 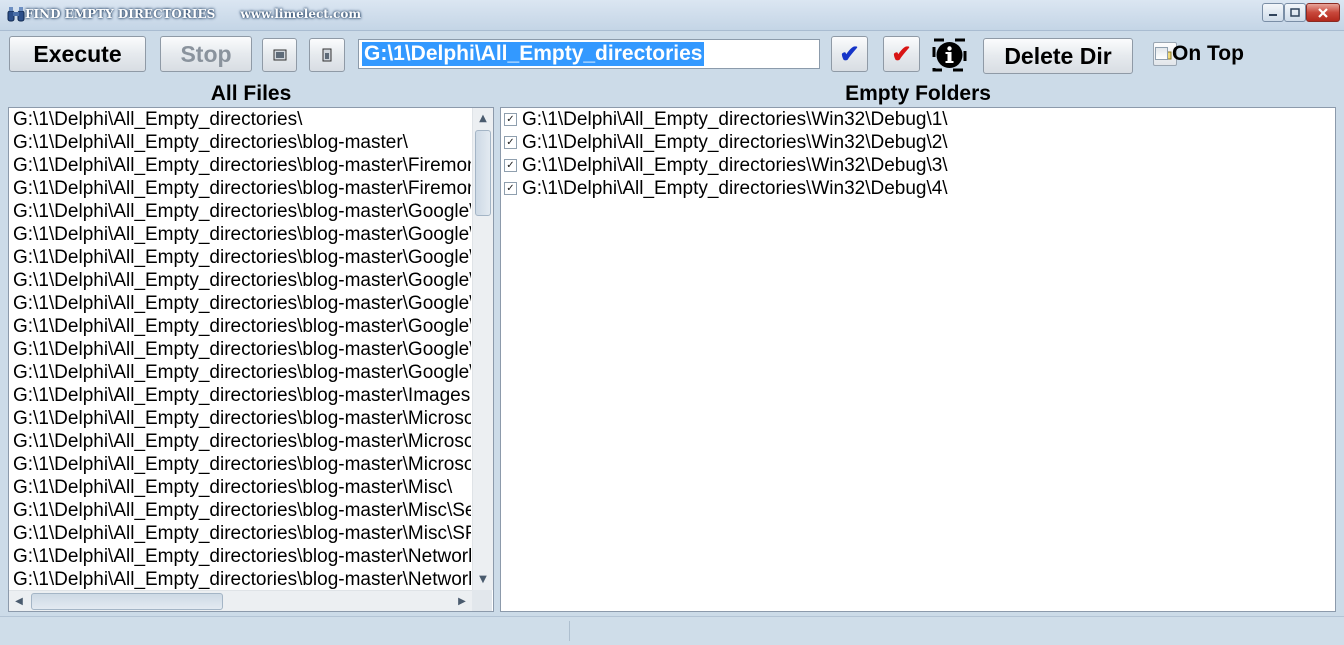 I want to click on minimize-button, so click(x=1273, y=12).